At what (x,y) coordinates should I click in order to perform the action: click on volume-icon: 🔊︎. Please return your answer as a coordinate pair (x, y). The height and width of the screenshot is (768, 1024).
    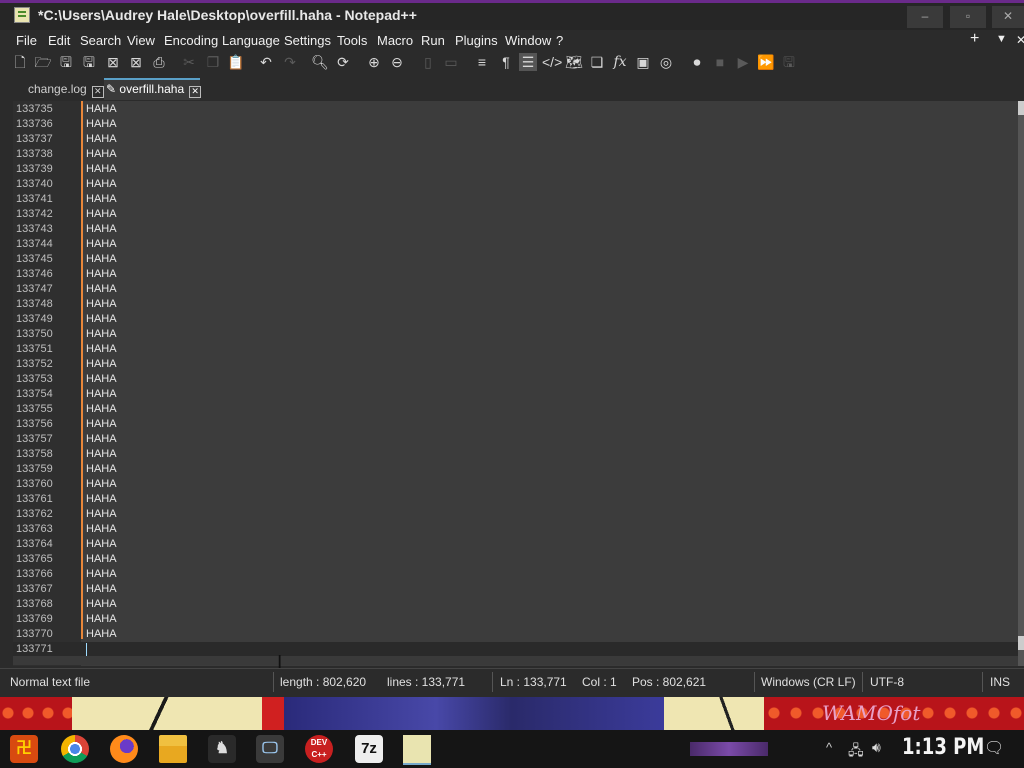
    Looking at the image, I should click on (876, 747).